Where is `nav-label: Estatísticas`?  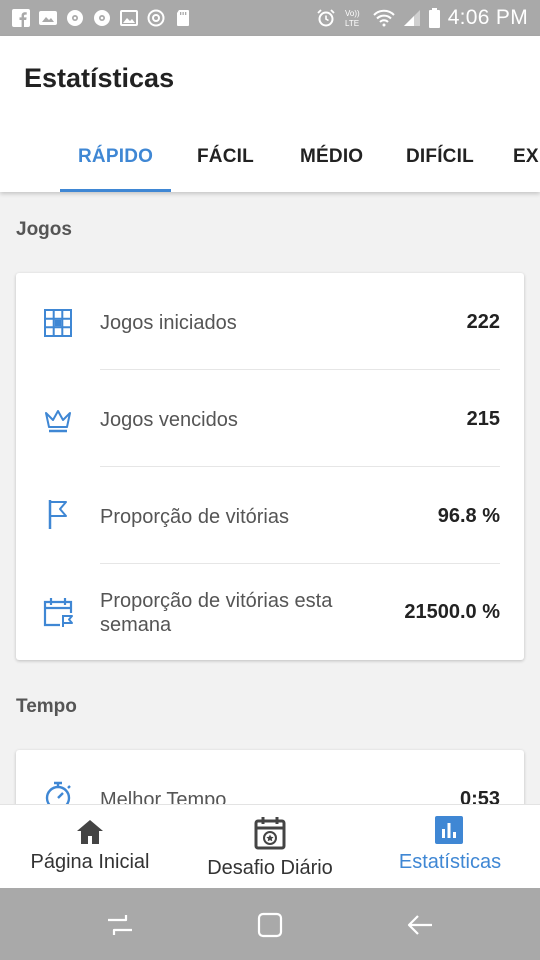
nav-label: Estatísticas is located at coordinates (450, 862).